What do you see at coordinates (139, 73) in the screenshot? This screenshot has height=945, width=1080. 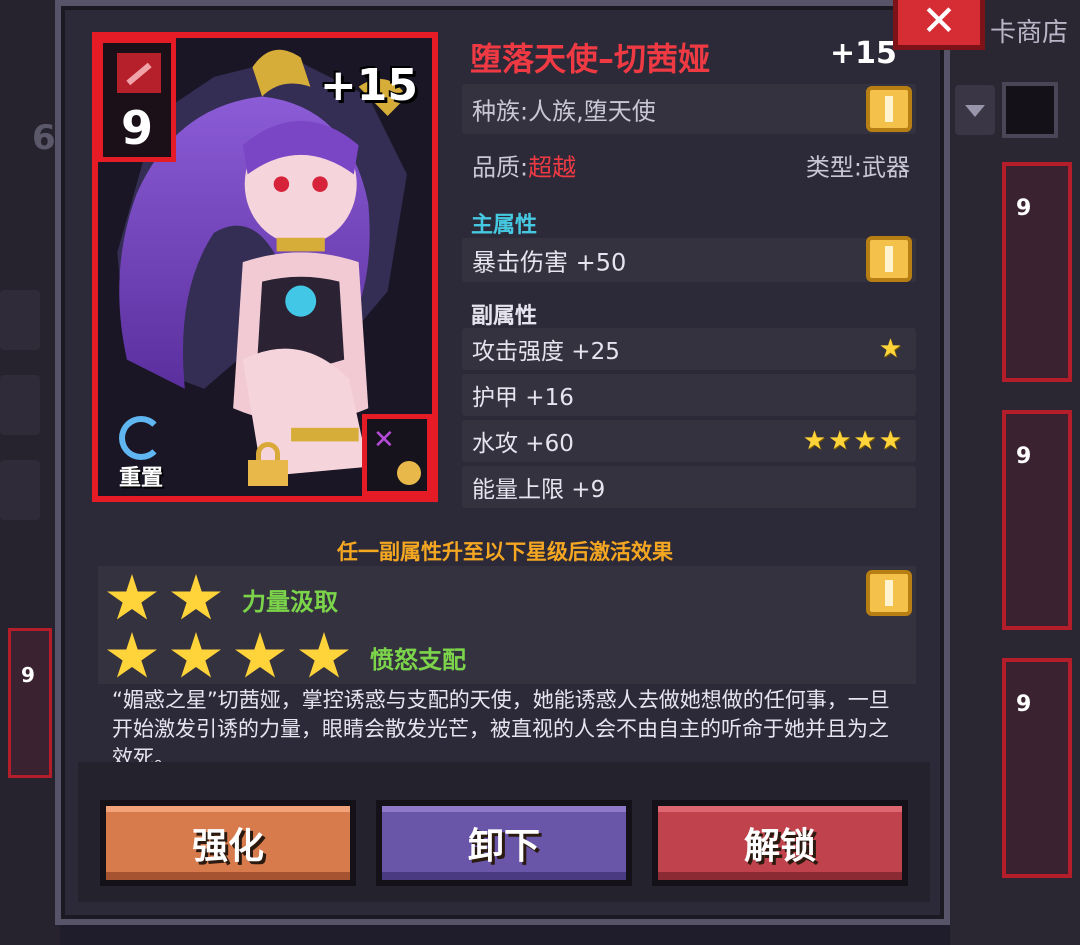 I see `sword-icon` at bounding box center [139, 73].